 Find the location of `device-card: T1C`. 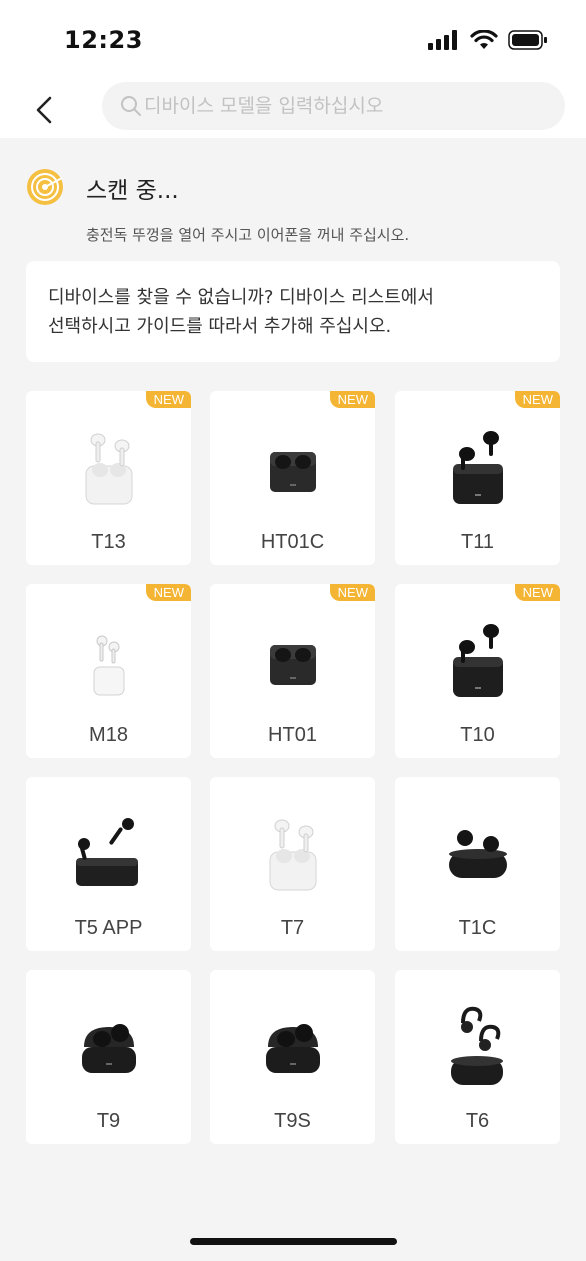

device-card: T1C is located at coordinates (477, 864).